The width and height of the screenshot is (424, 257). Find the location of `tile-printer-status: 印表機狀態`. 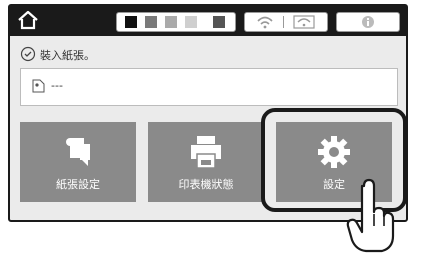

tile-printer-status: 印表機狀態 is located at coordinates (206, 162).